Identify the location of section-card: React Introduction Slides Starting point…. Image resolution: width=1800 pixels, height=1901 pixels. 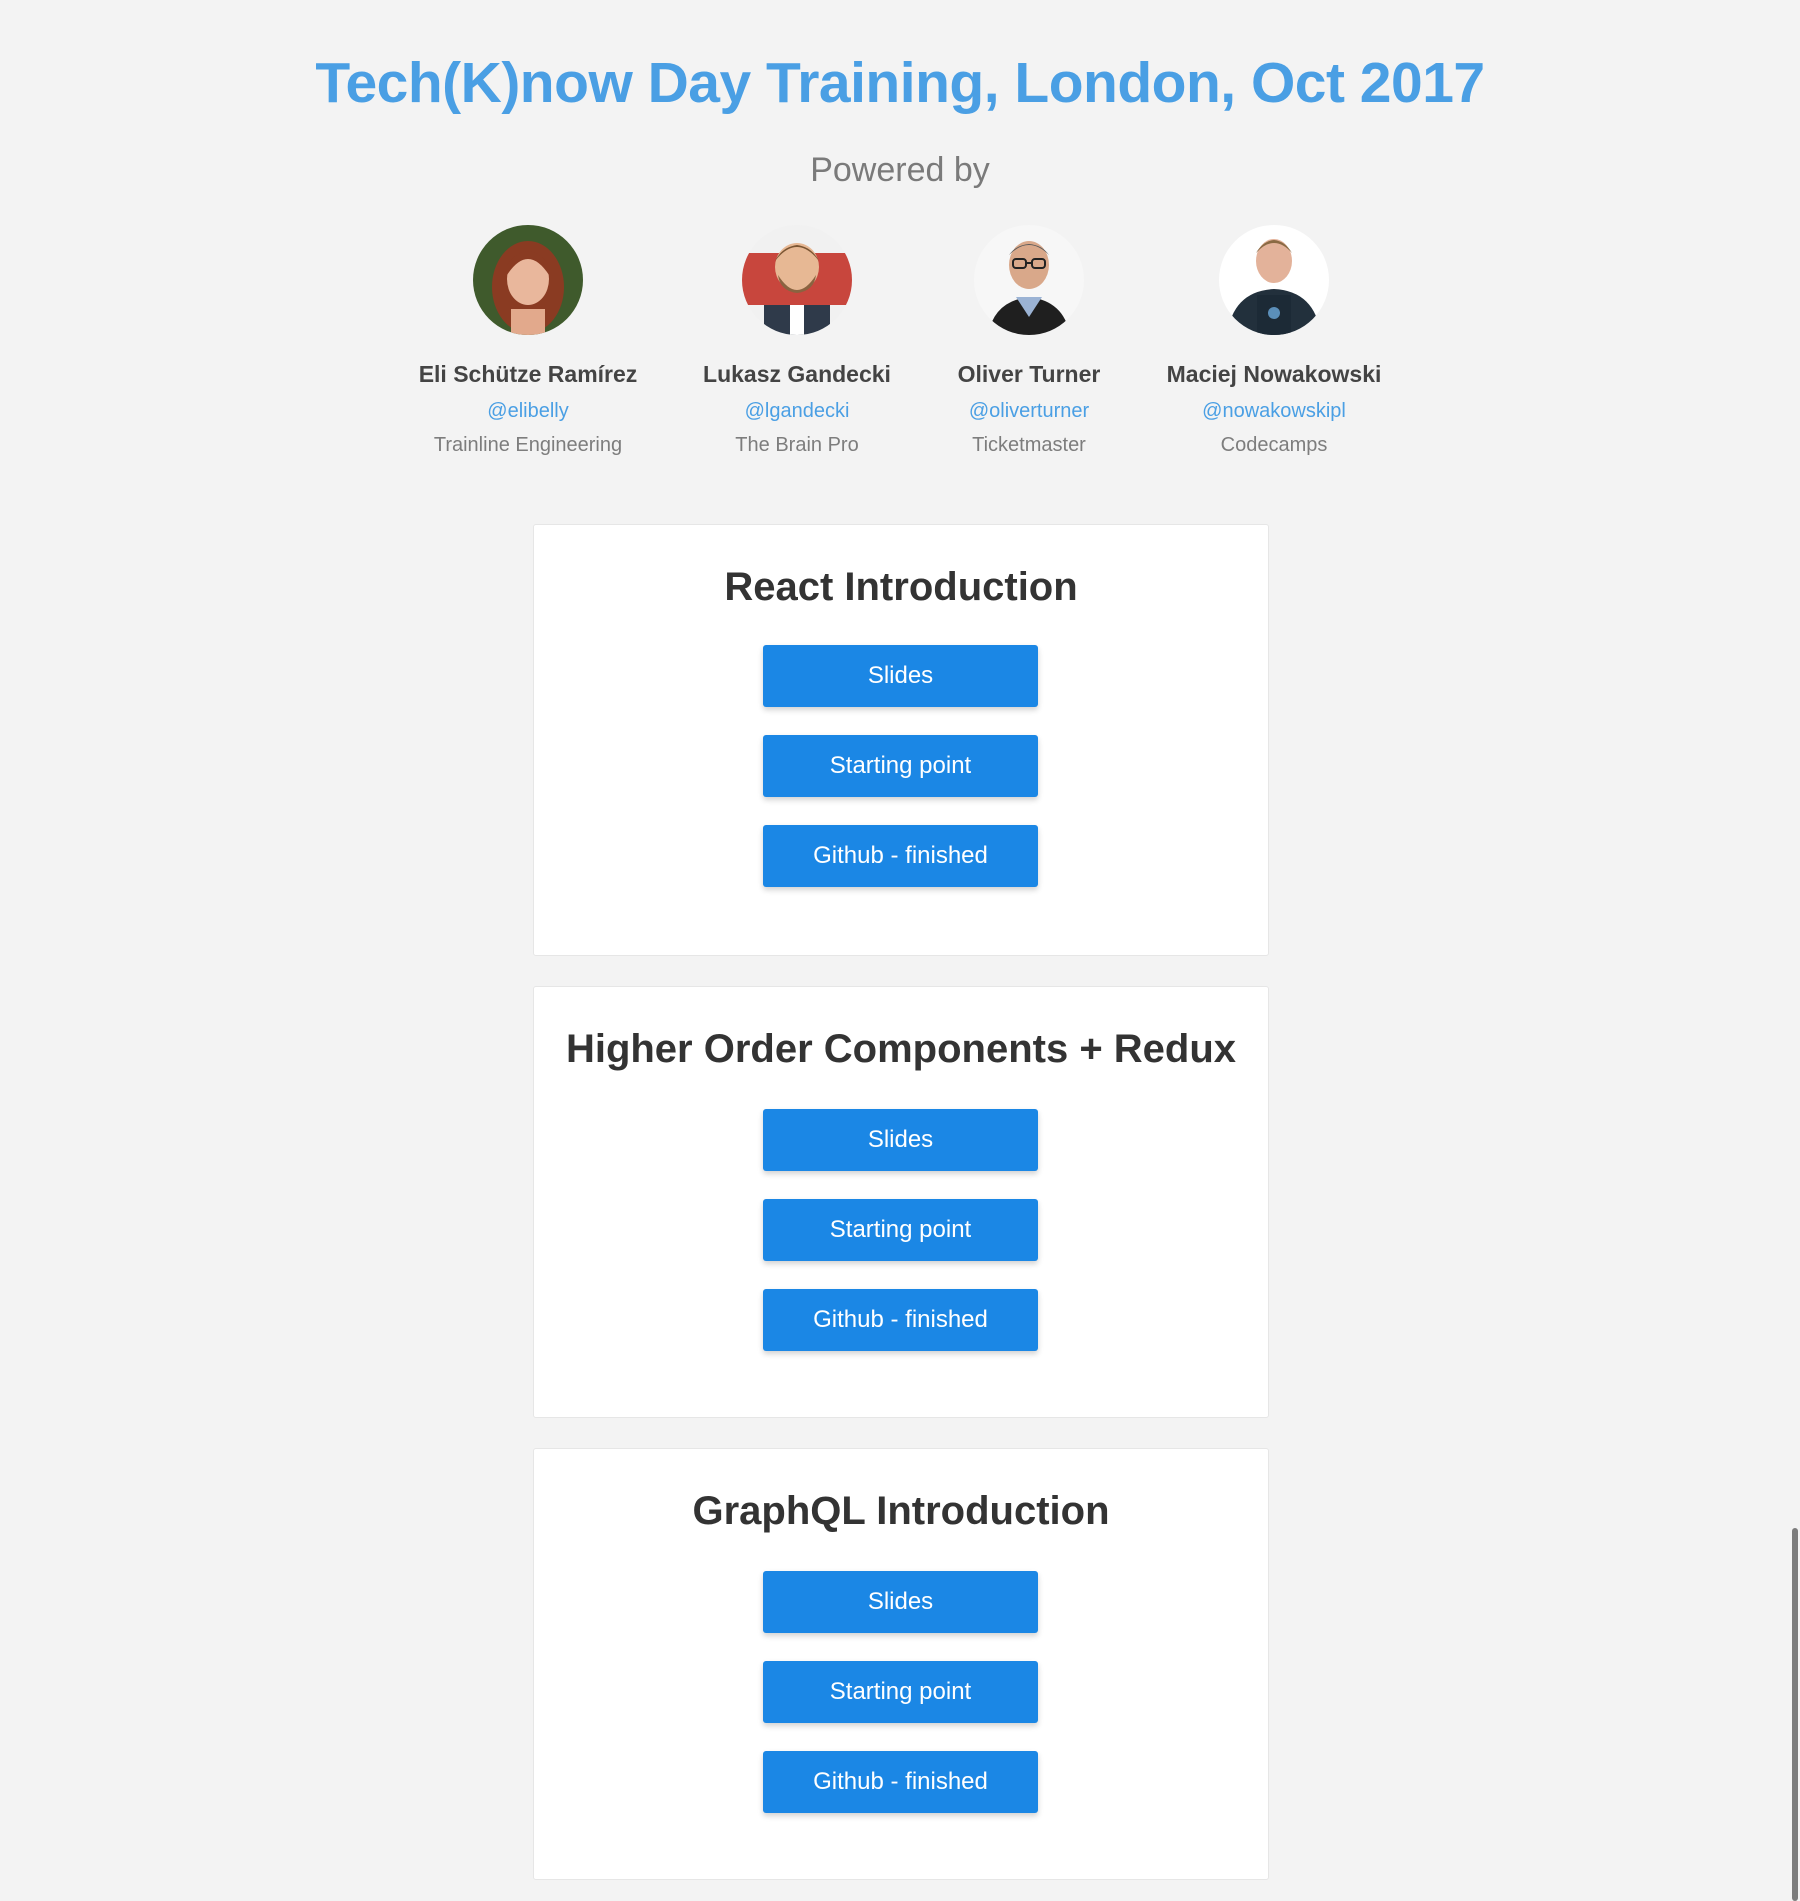
(901, 740).